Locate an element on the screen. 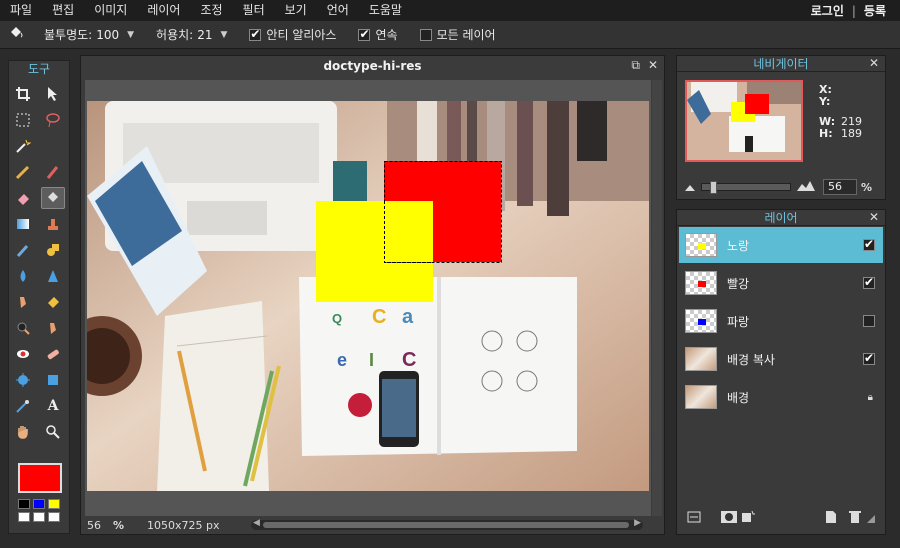 This screenshot has width=900, height=548. scroll-right-icon: ▶ is located at coordinates (637, 523).